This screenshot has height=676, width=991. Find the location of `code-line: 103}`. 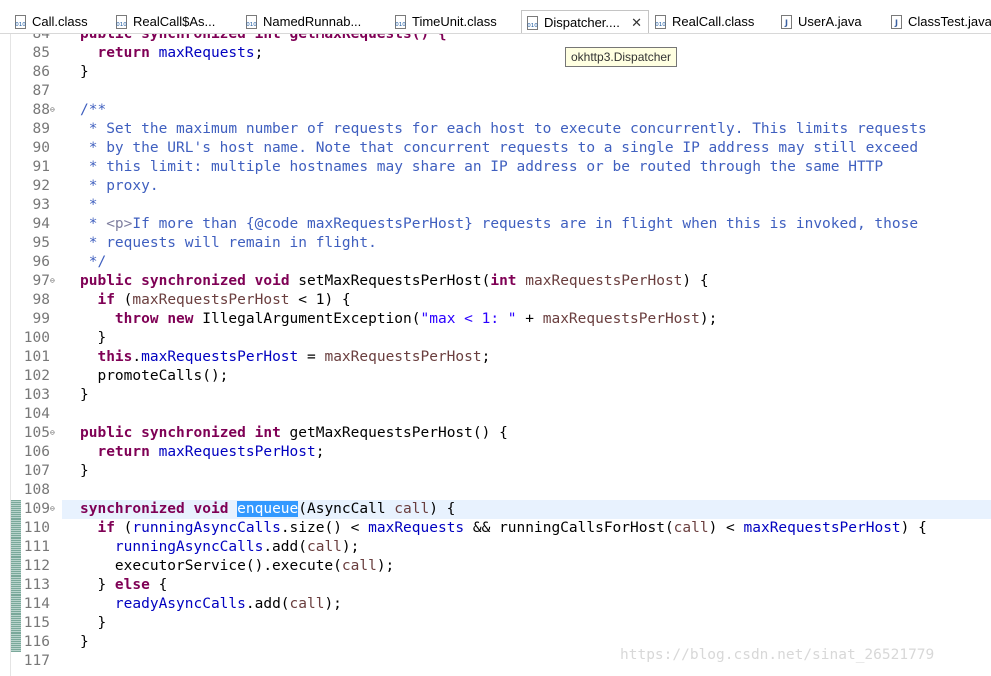

code-line: 103} is located at coordinates (495, 395).